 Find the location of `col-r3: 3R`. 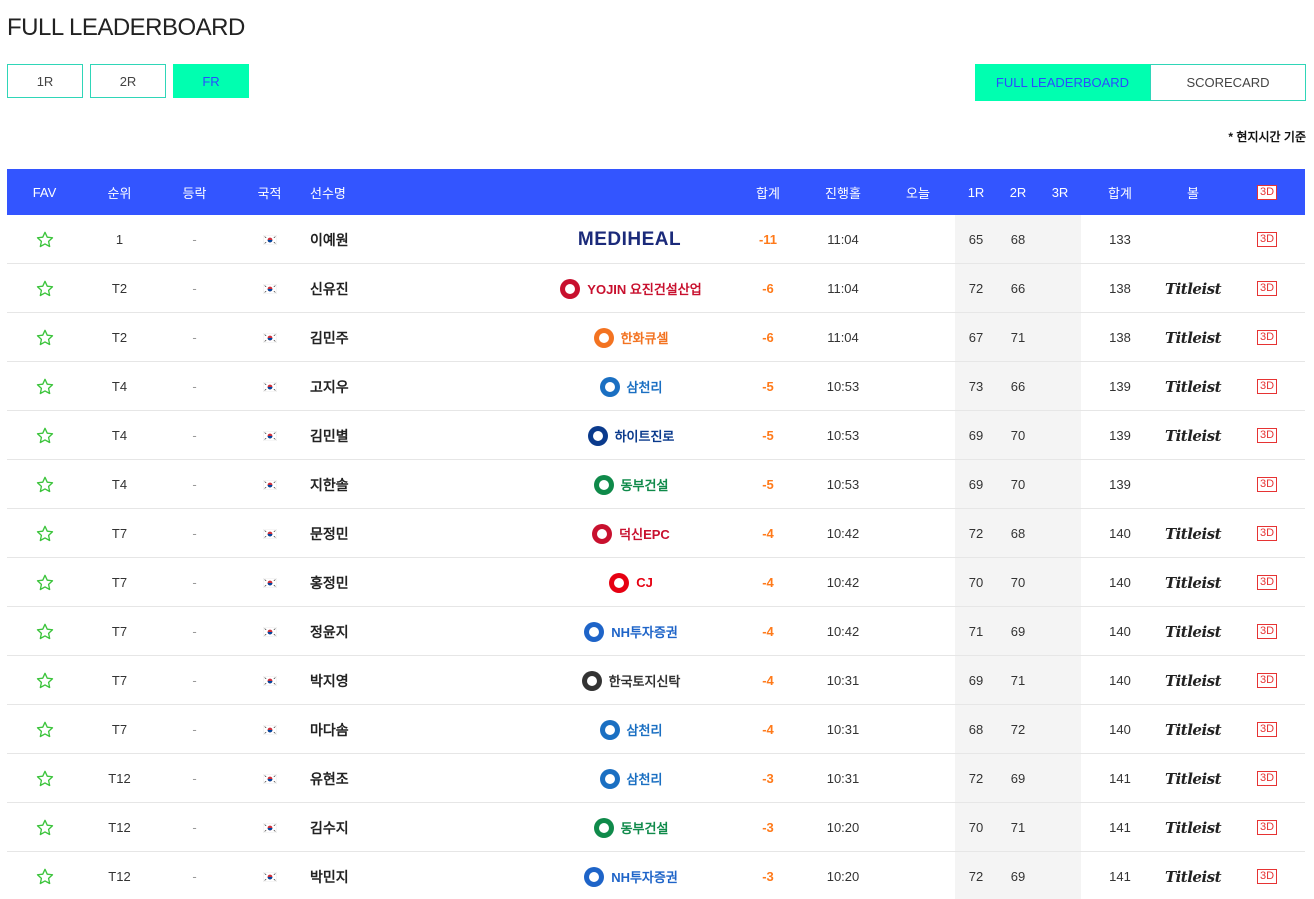

col-r3: 3R is located at coordinates (1060, 192).